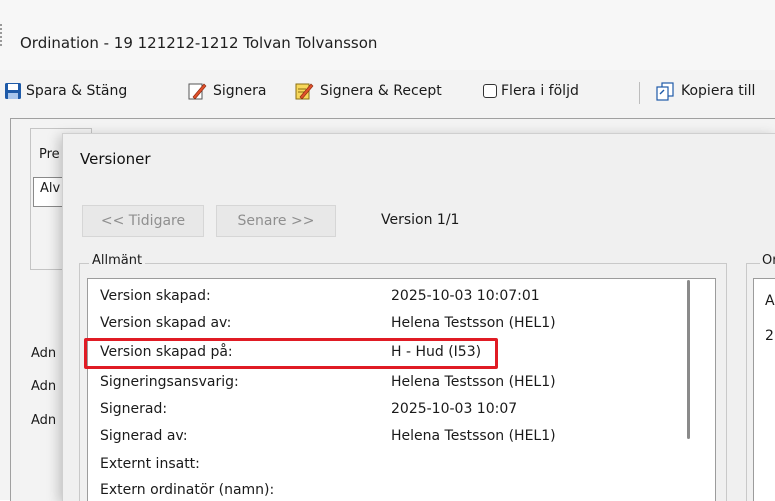 This screenshot has height=501, width=775. I want to click on ordination-group-title: Or, so click(767, 260).